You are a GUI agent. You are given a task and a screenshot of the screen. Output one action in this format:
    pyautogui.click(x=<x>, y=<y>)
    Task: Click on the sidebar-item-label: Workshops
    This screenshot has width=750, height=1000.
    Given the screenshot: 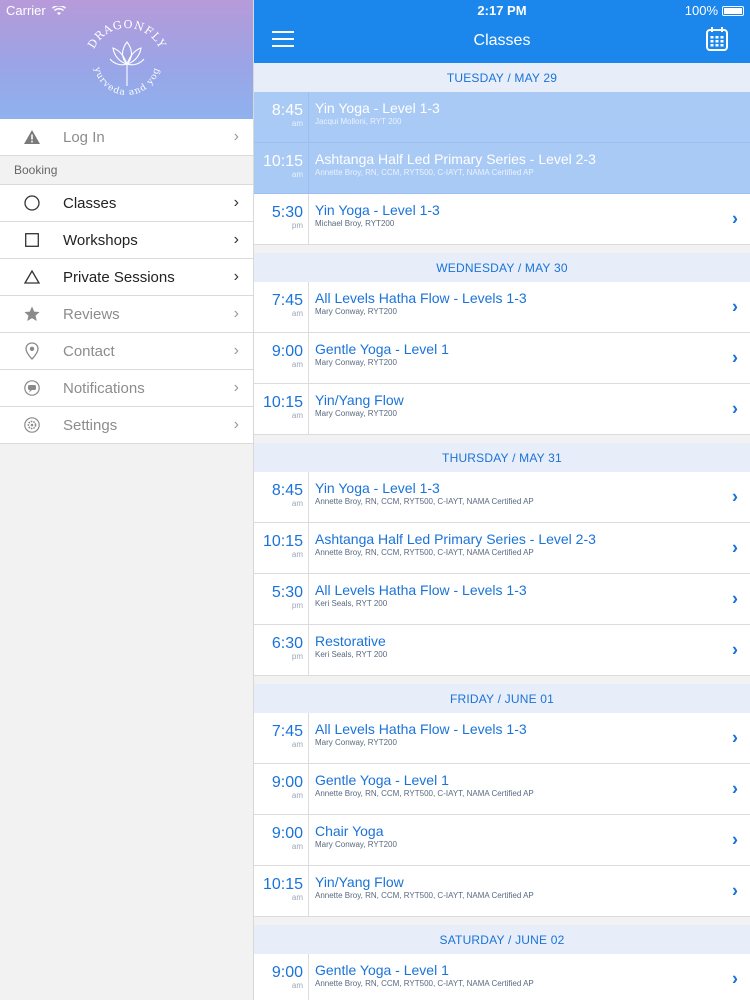 What is the action you would take?
    pyautogui.click(x=100, y=240)
    